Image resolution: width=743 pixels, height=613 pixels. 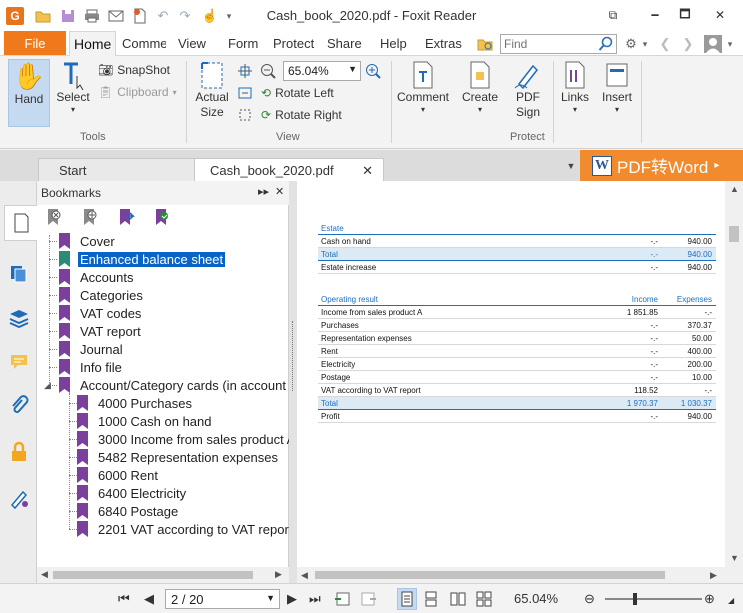 What do you see at coordinates (92, 16) in the screenshot?
I see `print-icon` at bounding box center [92, 16].